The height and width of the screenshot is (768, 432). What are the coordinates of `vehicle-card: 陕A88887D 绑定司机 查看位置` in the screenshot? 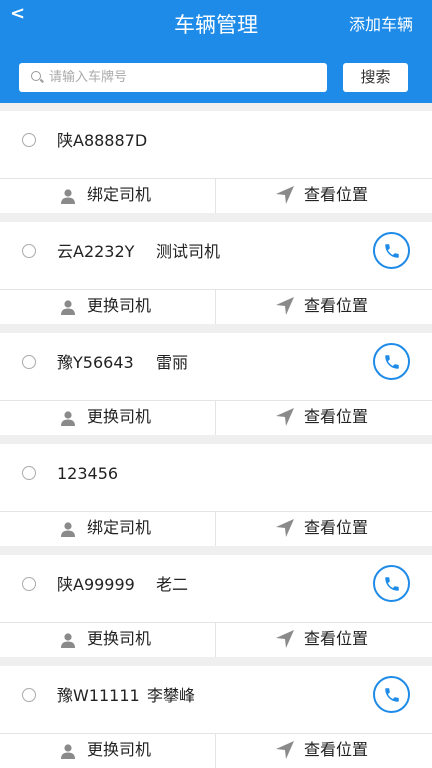 It's located at (216, 162).